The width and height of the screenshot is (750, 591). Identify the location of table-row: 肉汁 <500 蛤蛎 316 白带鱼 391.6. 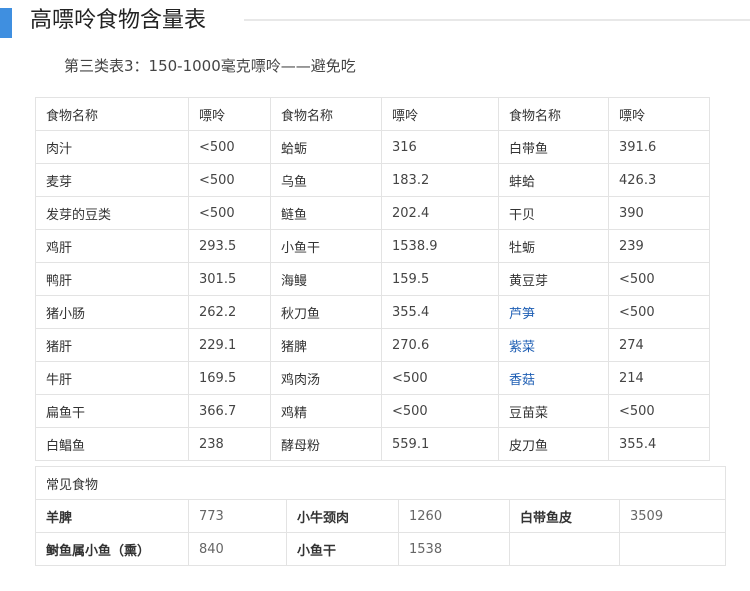
(372, 147).